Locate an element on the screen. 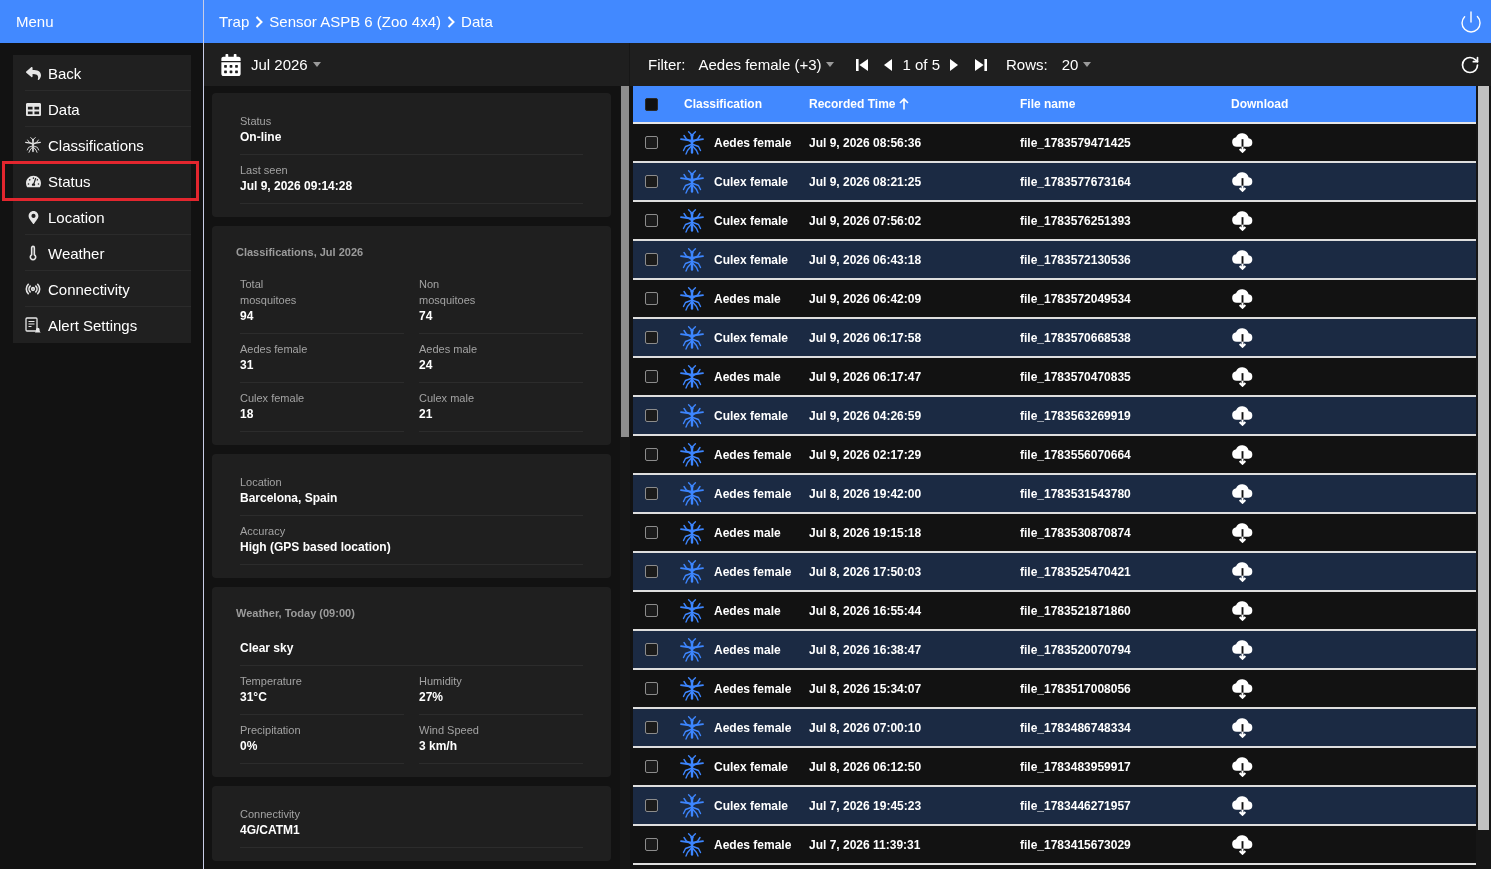 The height and width of the screenshot is (869, 1491). field-label: Humidity is located at coordinates (441, 681).